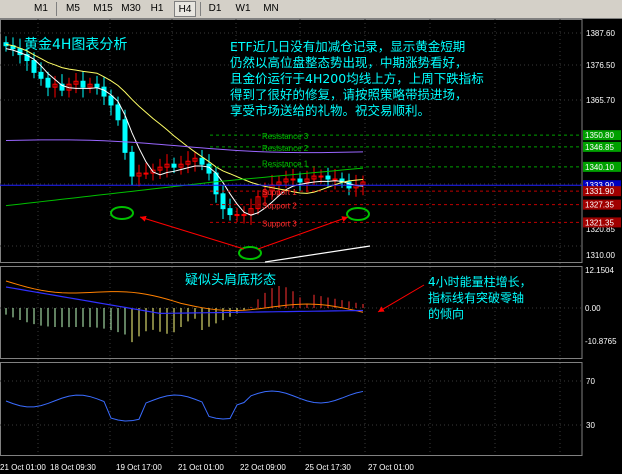  Describe the element at coordinates (349, 62) in the screenshot. I see `commentary-line: 仍然以高位盘整态势出现，中期涨势看好，` at that location.